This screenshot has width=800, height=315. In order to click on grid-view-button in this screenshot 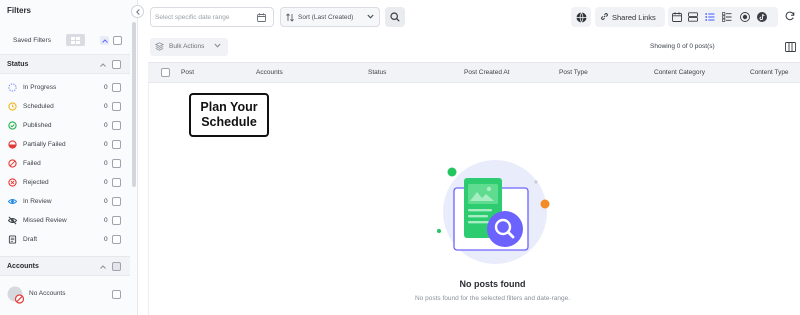, I will do `click(745, 17)`.